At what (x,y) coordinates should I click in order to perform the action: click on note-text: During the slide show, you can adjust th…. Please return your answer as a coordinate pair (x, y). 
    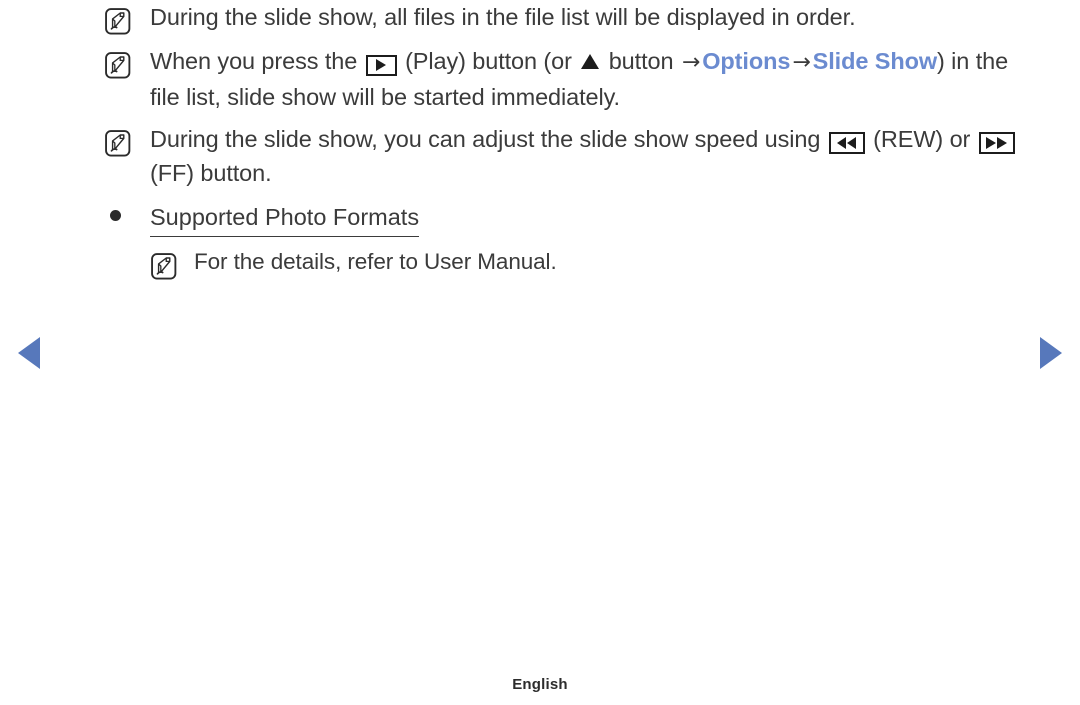
    Looking at the image, I should click on (592, 156).